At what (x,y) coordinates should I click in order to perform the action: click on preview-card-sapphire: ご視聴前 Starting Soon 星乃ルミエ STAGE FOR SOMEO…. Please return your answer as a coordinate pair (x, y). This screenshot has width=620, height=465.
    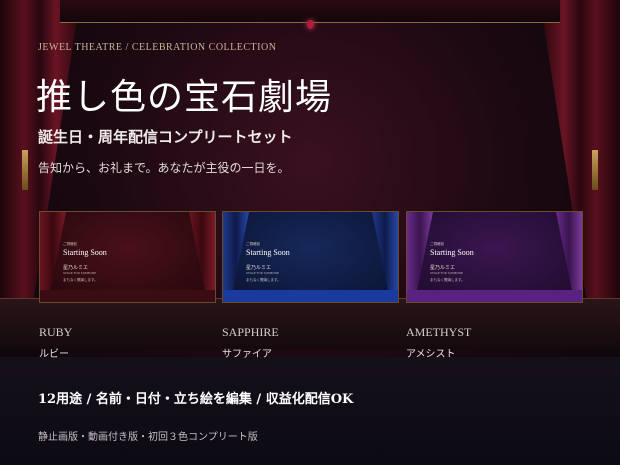
    Looking at the image, I should click on (310, 257).